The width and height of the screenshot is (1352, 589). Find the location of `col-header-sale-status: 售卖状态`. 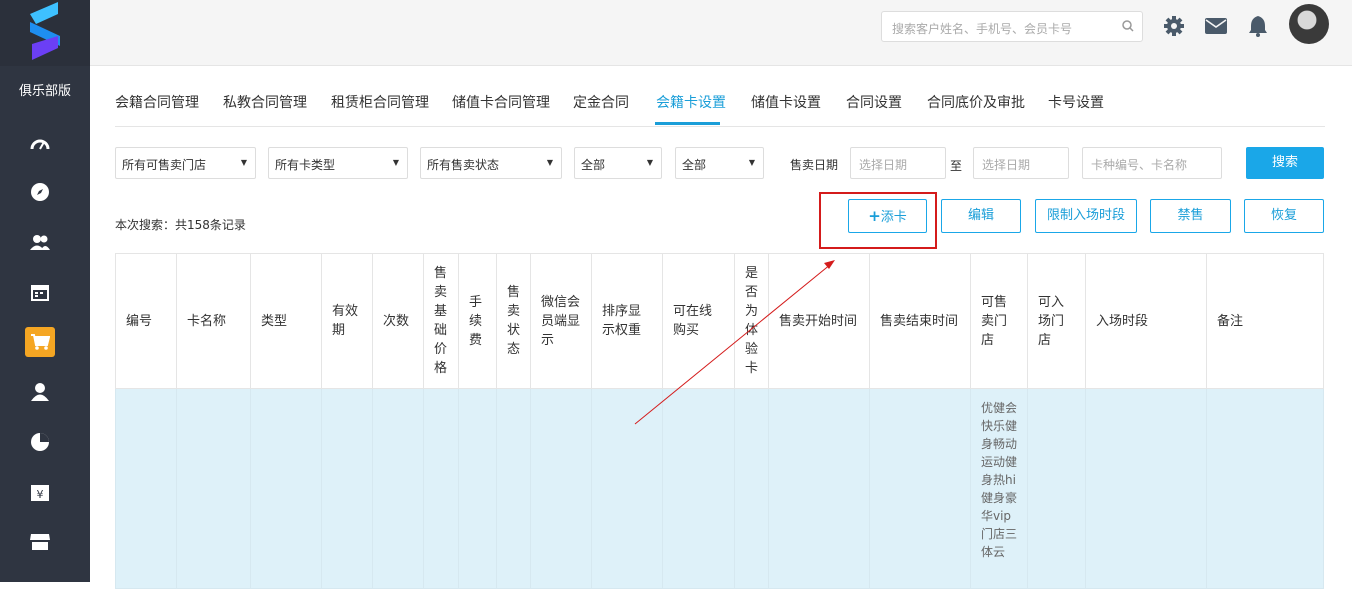

col-header-sale-status: 售卖状态 is located at coordinates (513, 321).